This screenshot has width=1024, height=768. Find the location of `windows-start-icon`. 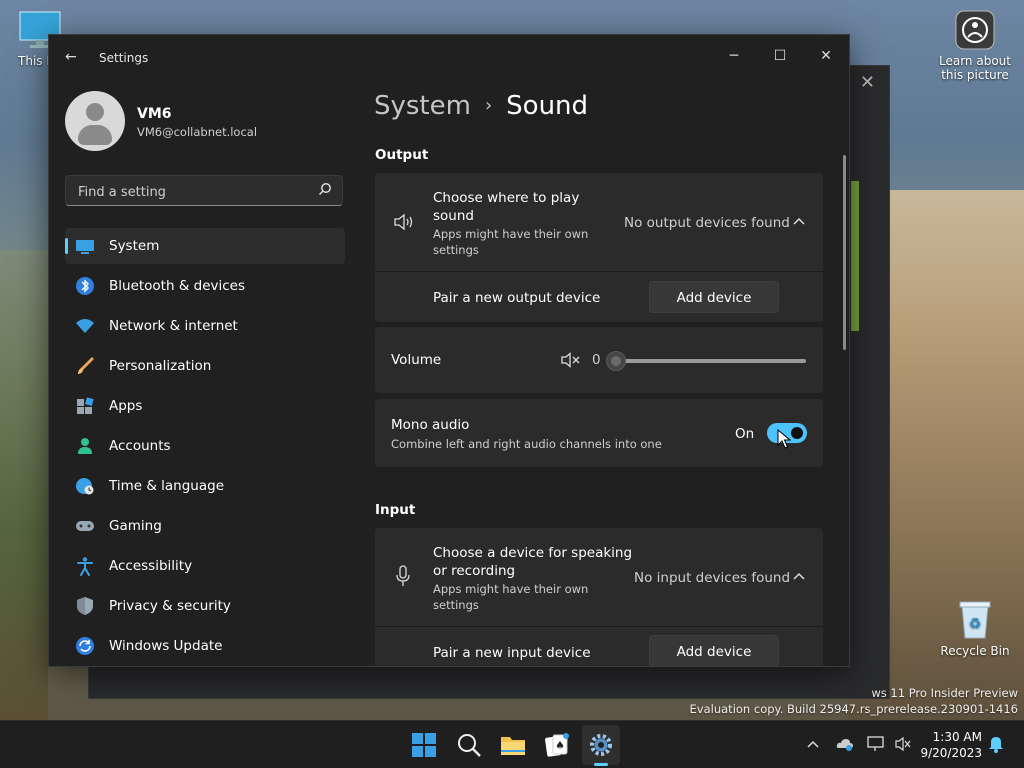

windows-start-icon is located at coordinates (424, 745).